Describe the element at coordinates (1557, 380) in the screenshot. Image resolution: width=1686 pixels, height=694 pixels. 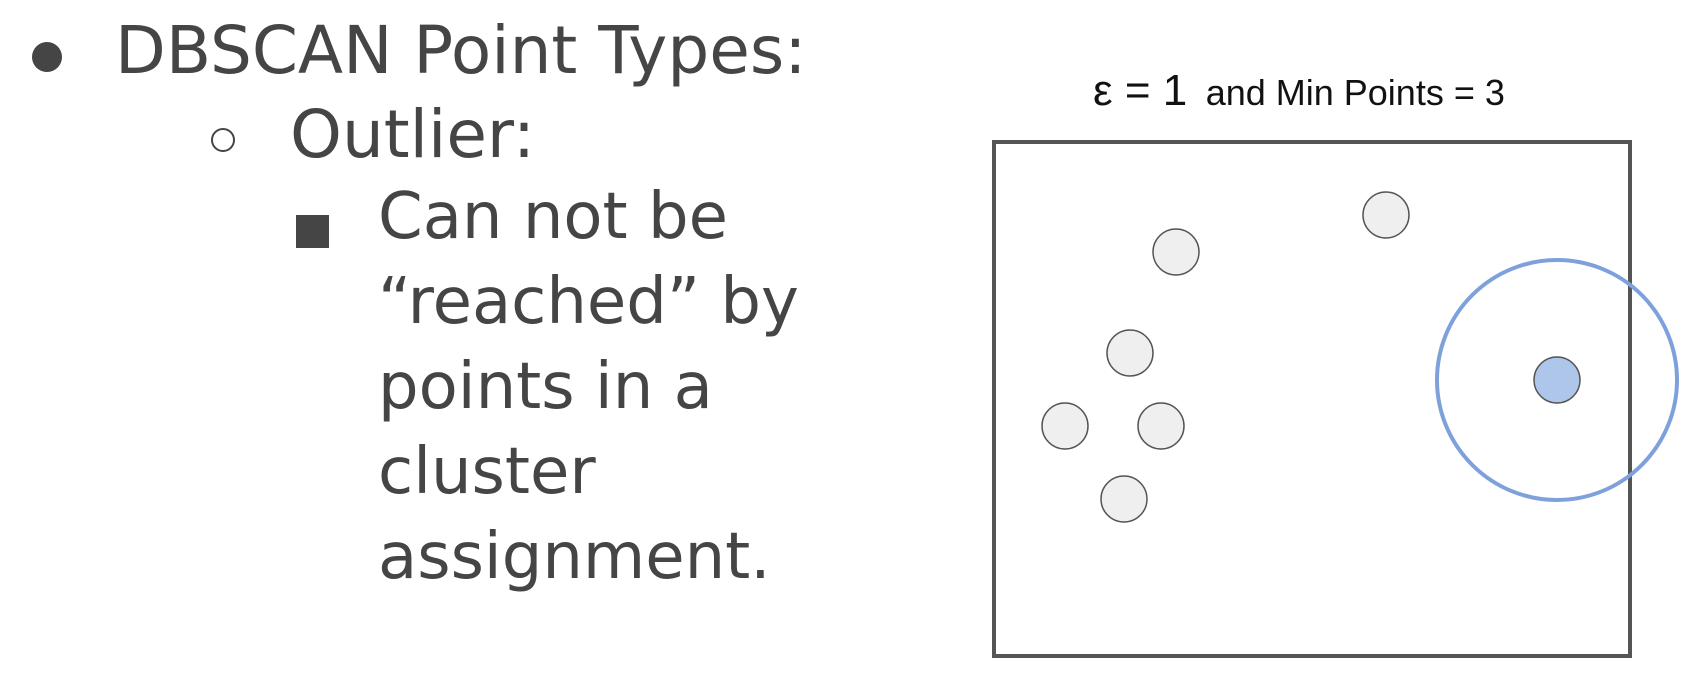
I see `outlier-point` at that location.